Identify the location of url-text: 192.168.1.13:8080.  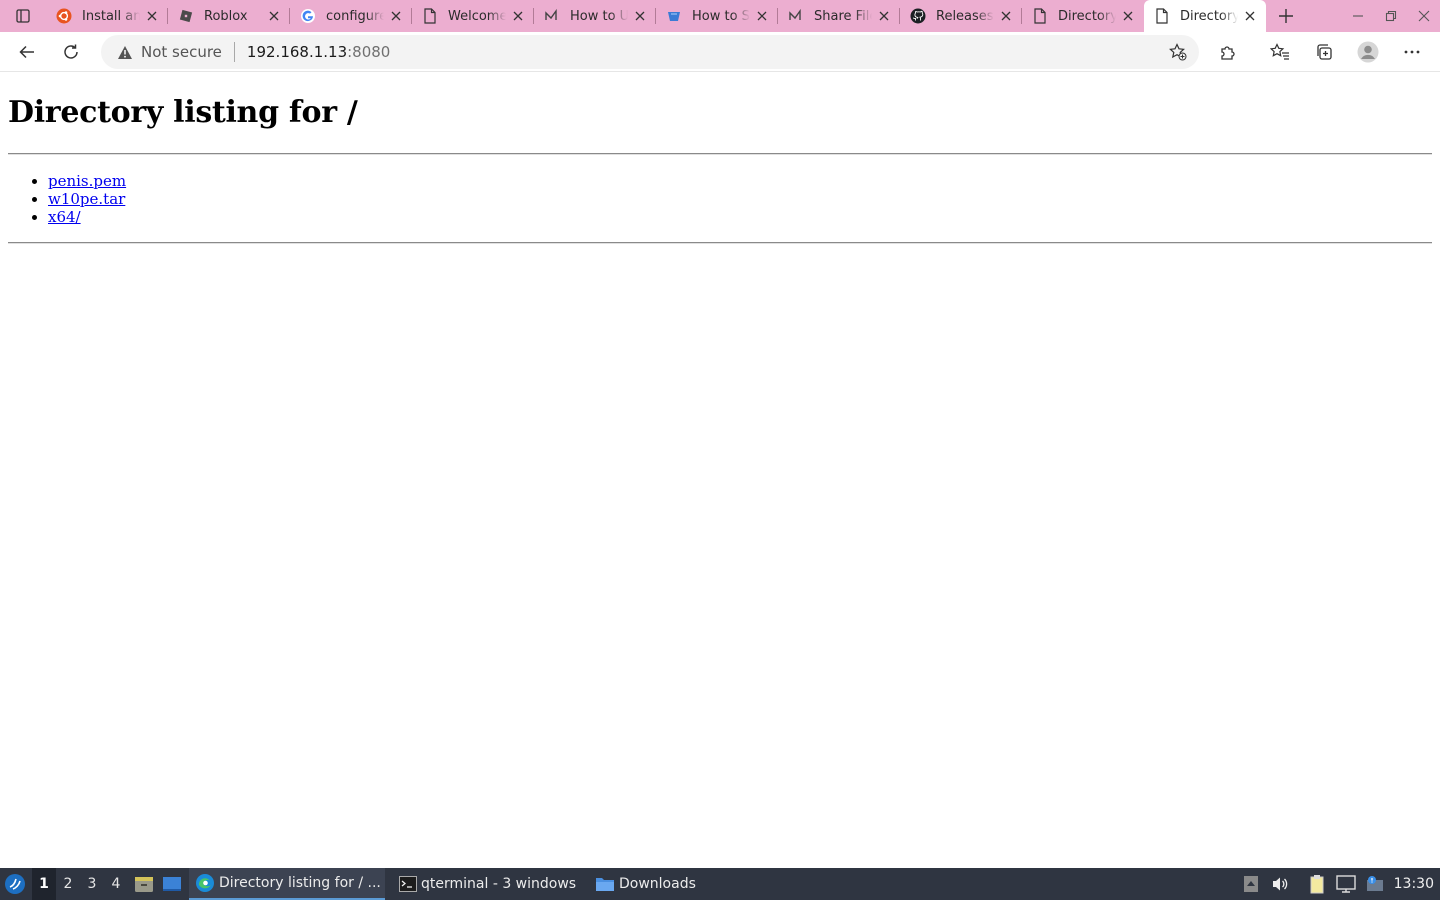
(318, 52).